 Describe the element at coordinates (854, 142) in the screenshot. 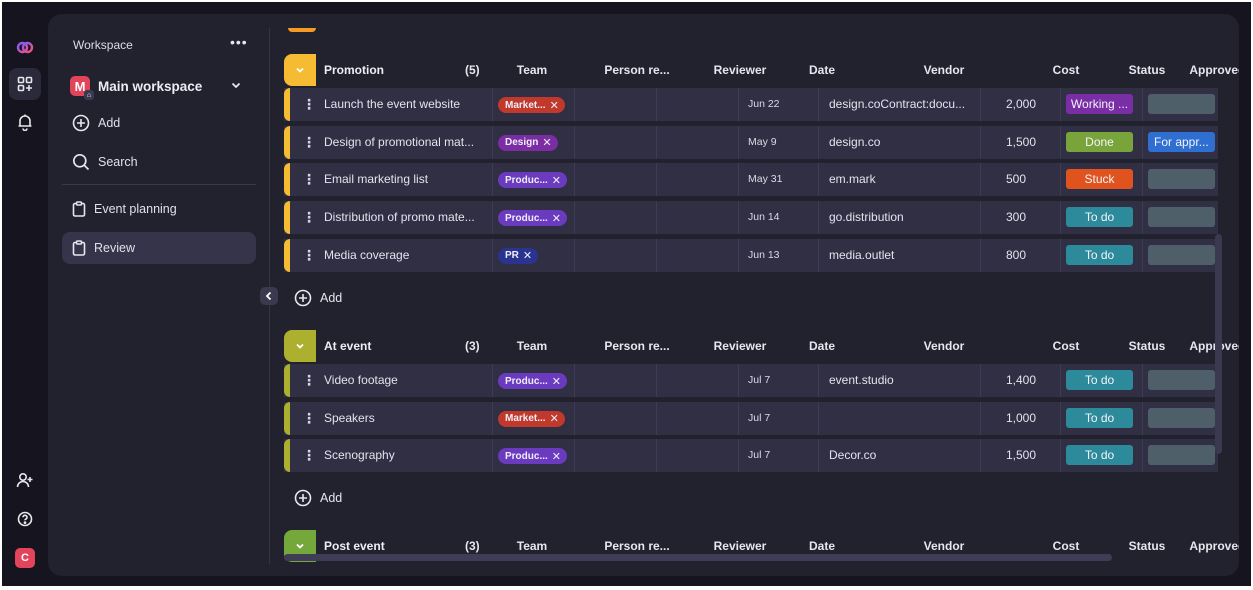

I see `vendor-cell: design.co` at that location.